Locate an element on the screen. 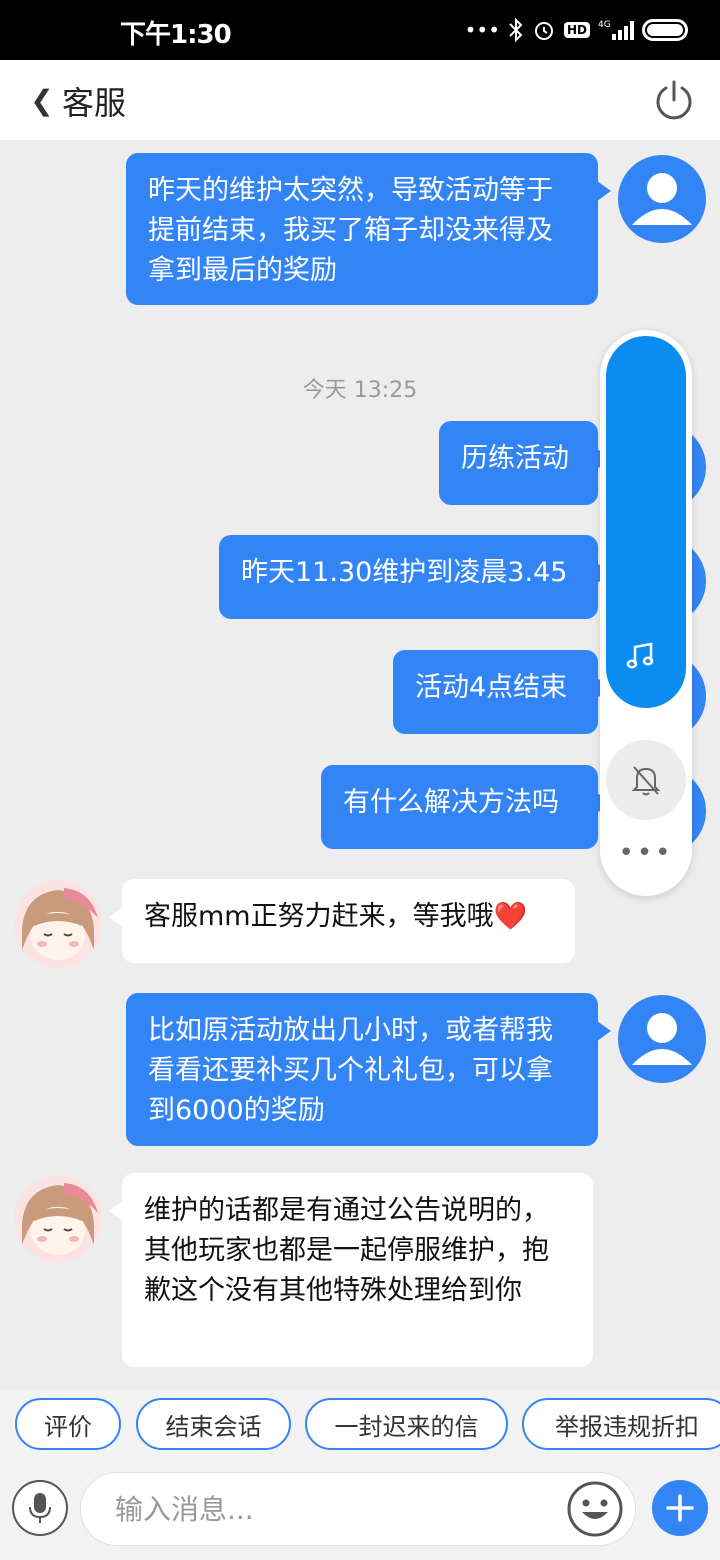 Image resolution: width=720 pixels, height=1560 pixels. back-icon: ❮ is located at coordinates (42, 100).